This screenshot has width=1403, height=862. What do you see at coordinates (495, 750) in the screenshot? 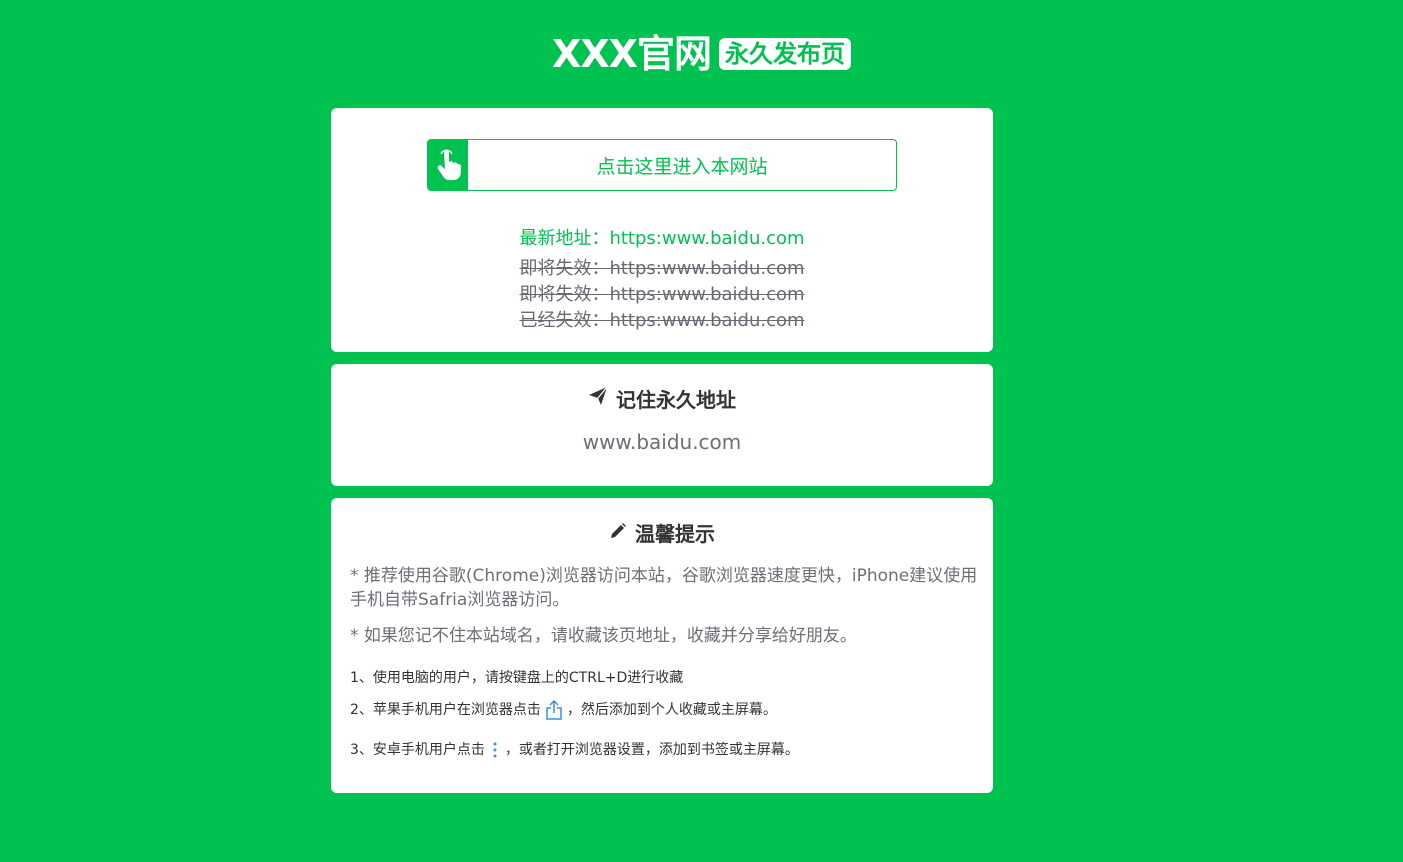
I see `more-vertical-icon` at bounding box center [495, 750].